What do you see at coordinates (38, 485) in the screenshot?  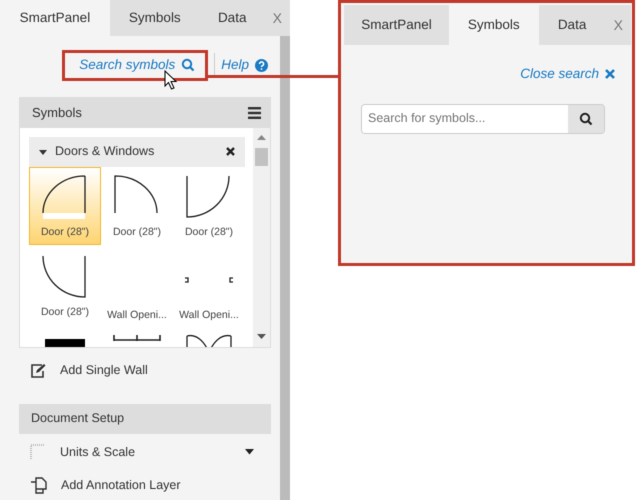 I see `layer-icon` at bounding box center [38, 485].